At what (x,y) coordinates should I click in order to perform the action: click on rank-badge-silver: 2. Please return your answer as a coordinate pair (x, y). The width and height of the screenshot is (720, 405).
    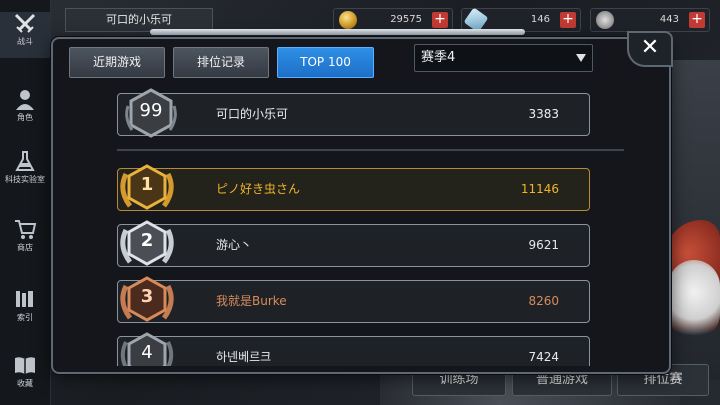
    Looking at the image, I should click on (147, 243).